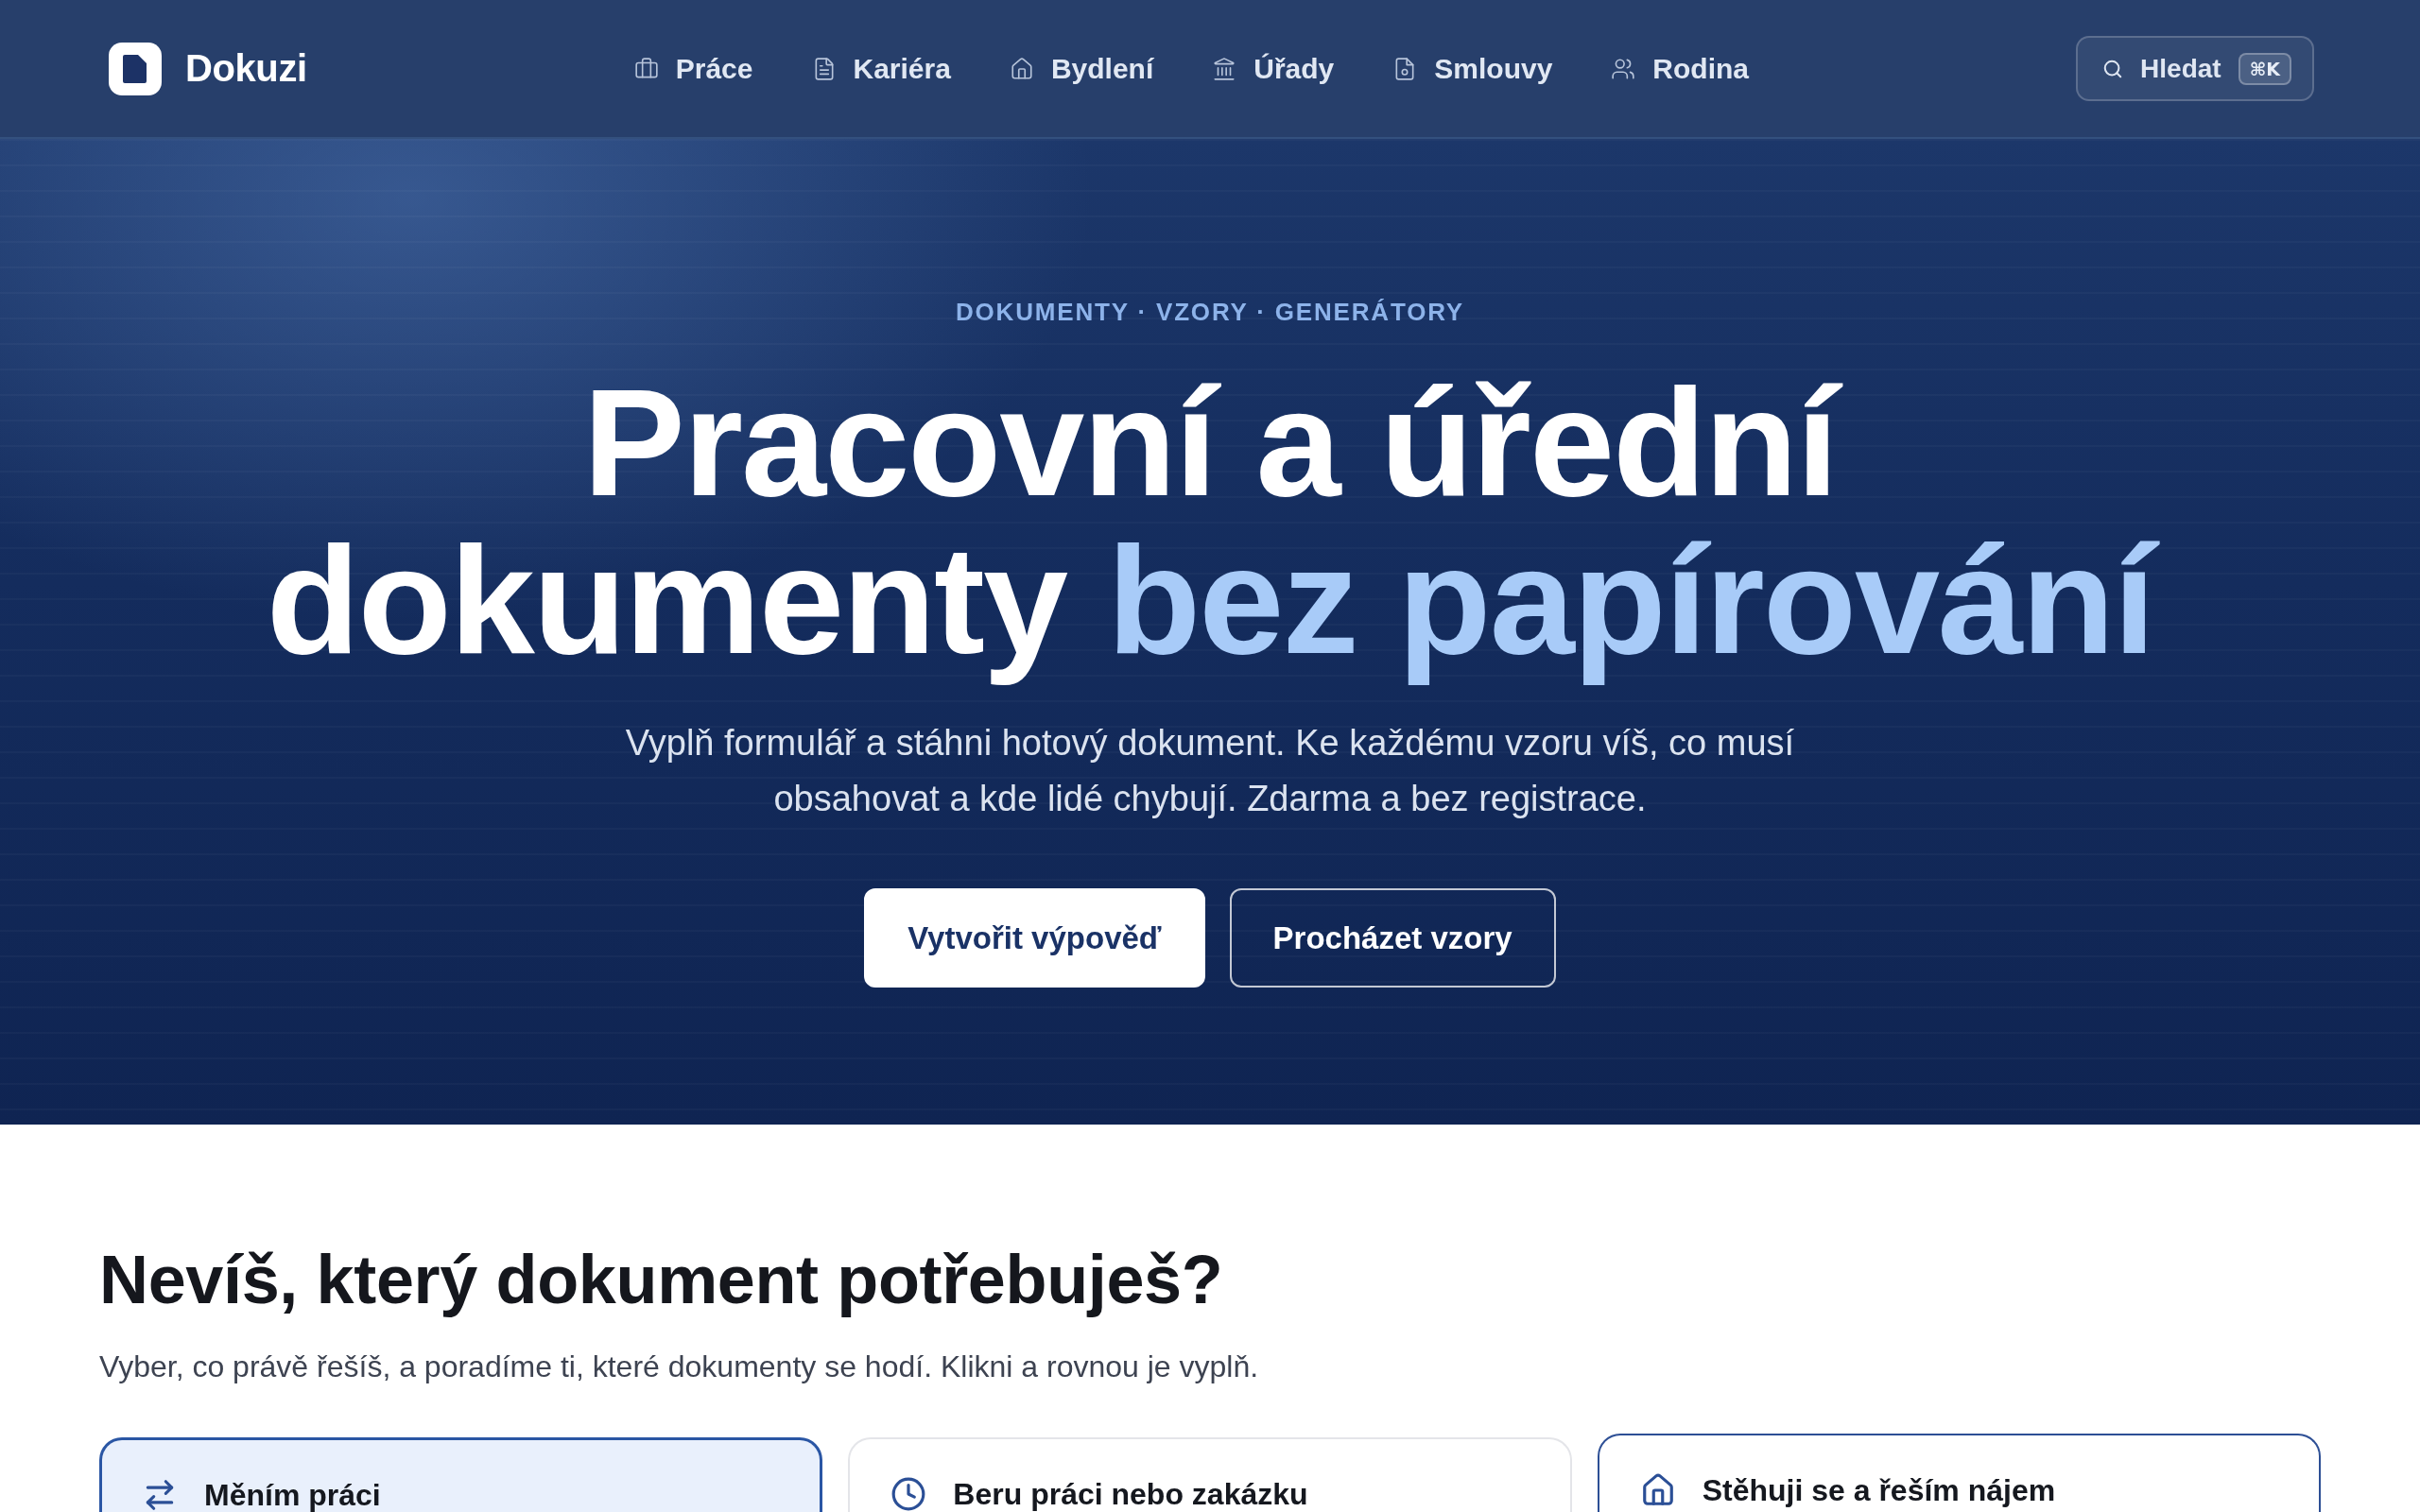 This screenshot has width=2420, height=1512. I want to click on section-intro: Vyber, co právě řešíš, a poradíme ti, které dokumenty se hodí. Klikni a rovnou je vyplň., so click(679, 1367).